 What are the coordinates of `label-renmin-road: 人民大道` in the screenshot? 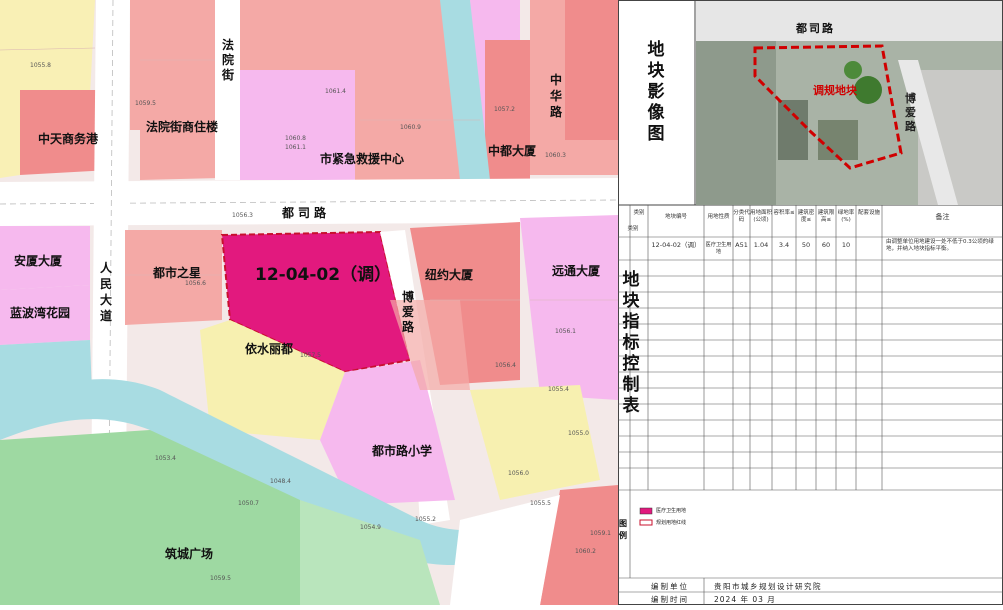 It's located at (106, 292).